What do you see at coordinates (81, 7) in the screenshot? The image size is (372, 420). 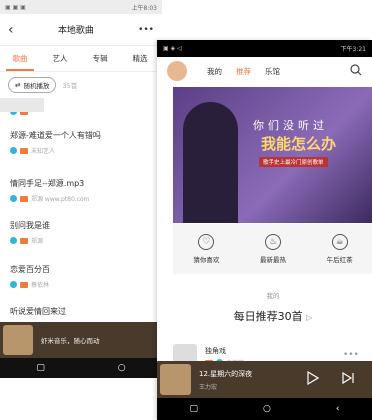 I see `back-status-bar: ▣ ▣ ▣ 上午8:03` at bounding box center [81, 7].